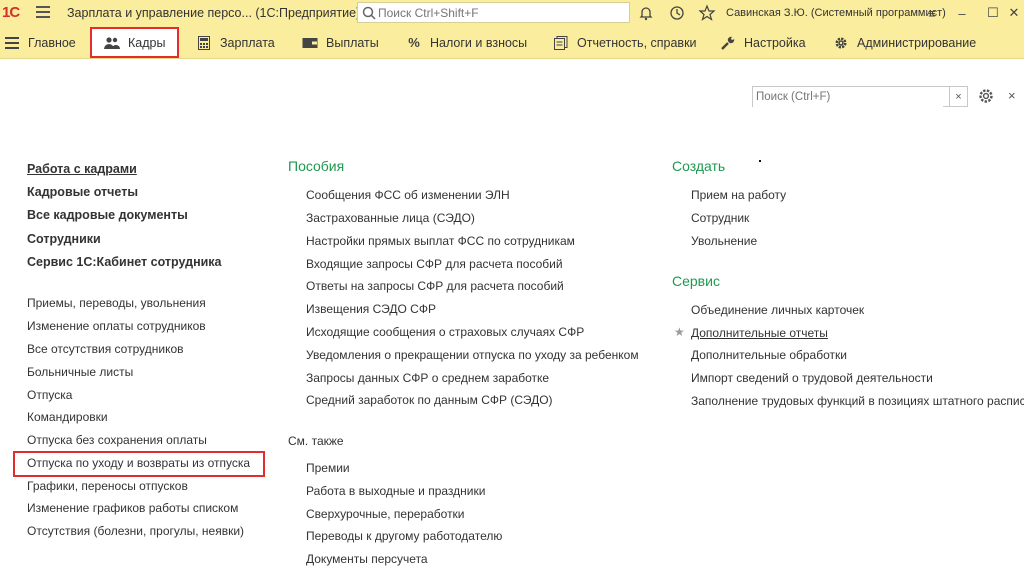 The image size is (1024, 566). Describe the element at coordinates (699, 166) in the screenshot. I see `section-heading-create: Создать` at that location.